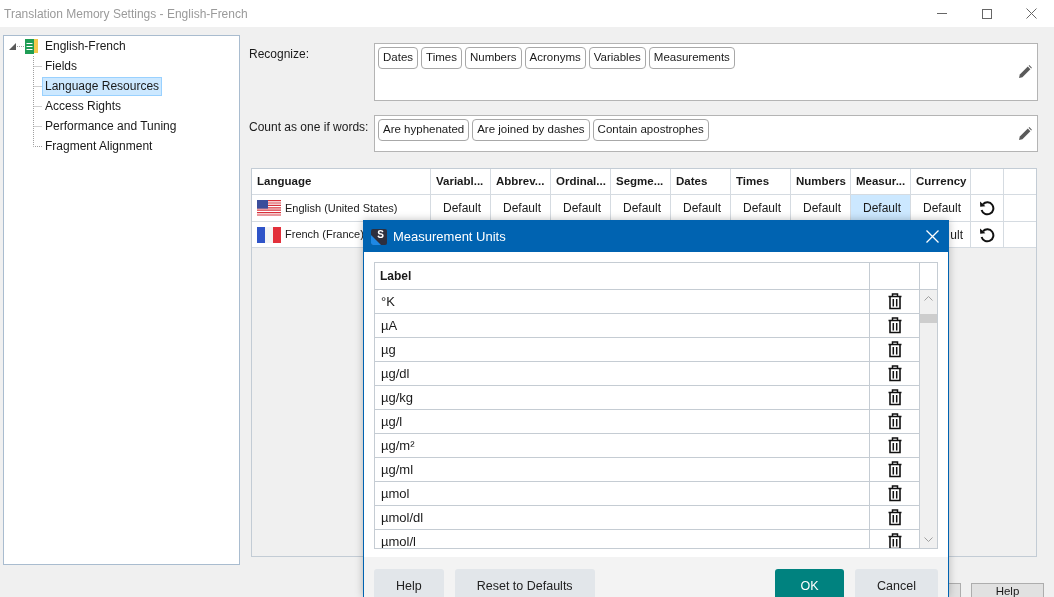 Image resolution: width=1054 pixels, height=597 pixels. Describe the element at coordinates (622, 373) in the screenshot. I see `table-cell: µg/dl` at that location.